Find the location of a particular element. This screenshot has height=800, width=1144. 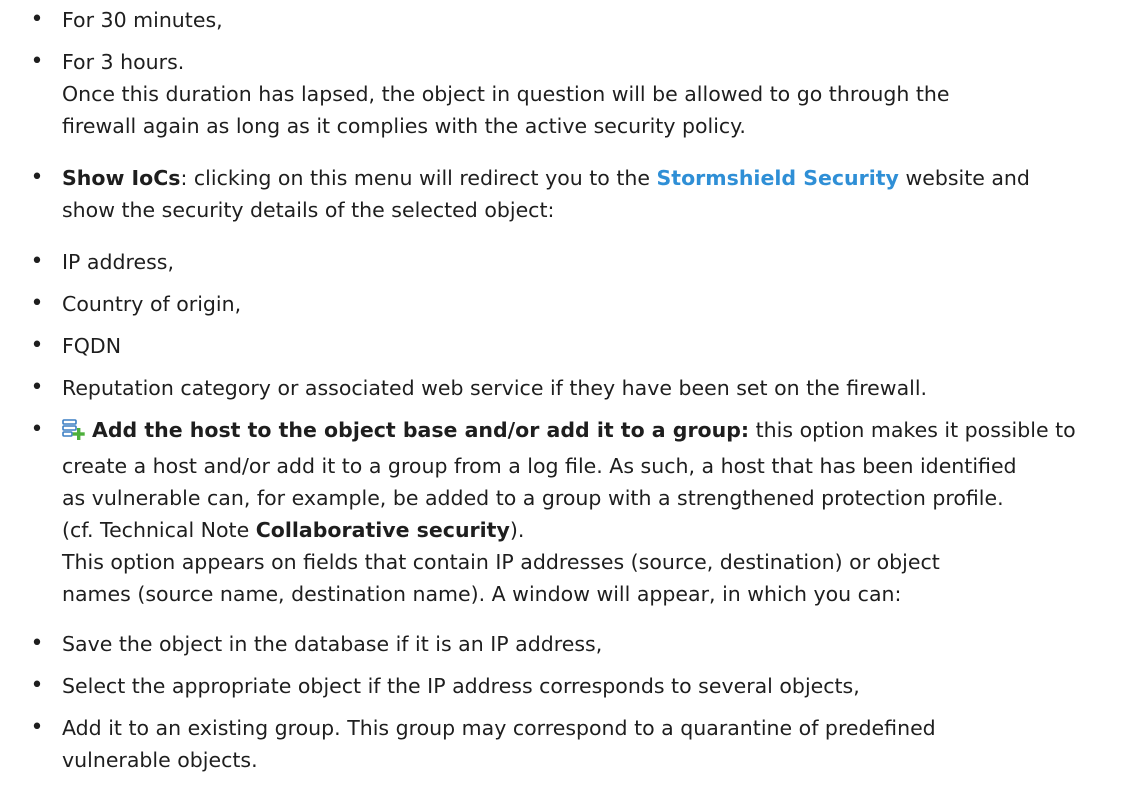

item-text: website and is located at coordinates (964, 178).